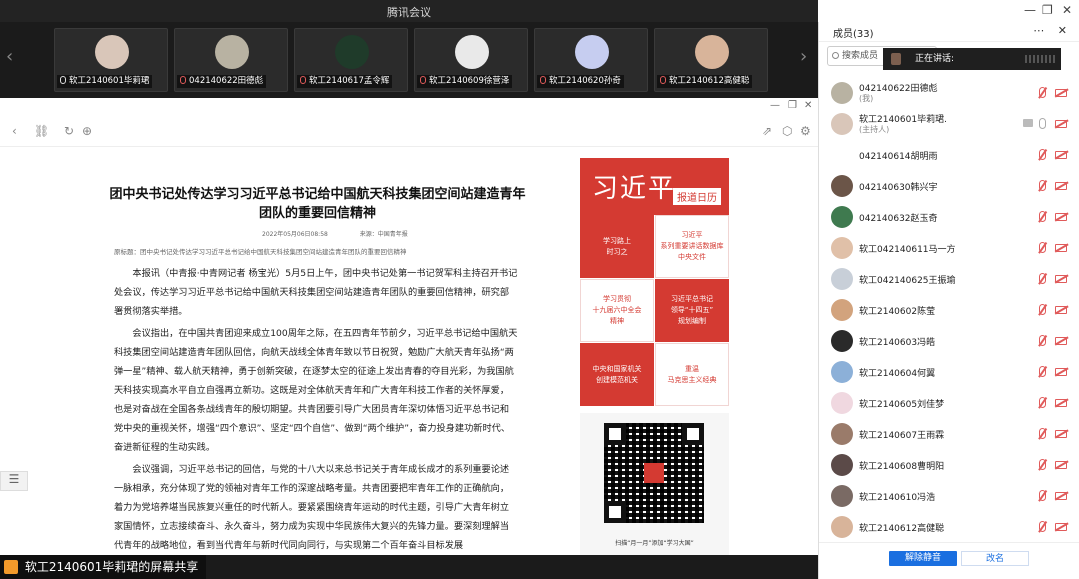 Image resolution: width=1079 pixels, height=579 pixels. Describe the element at coordinates (222, 81) in the screenshot. I see `video-tile-caption: 042140622田德彪` at that location.